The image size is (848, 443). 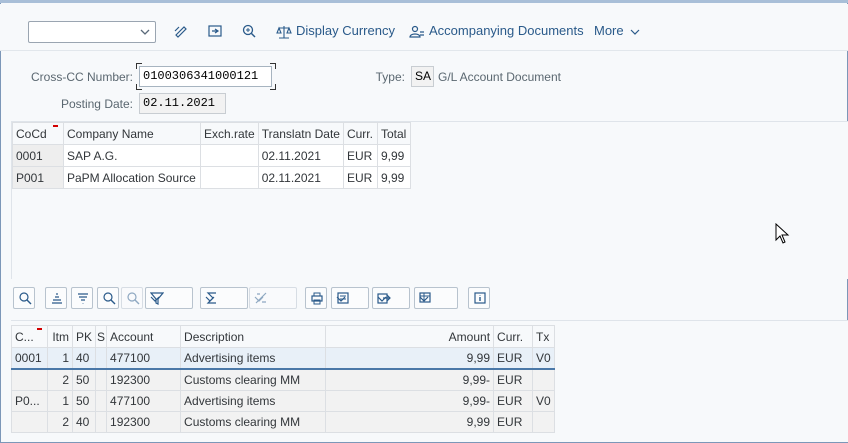 I want to click on cell: P001, so click(x=38, y=177).